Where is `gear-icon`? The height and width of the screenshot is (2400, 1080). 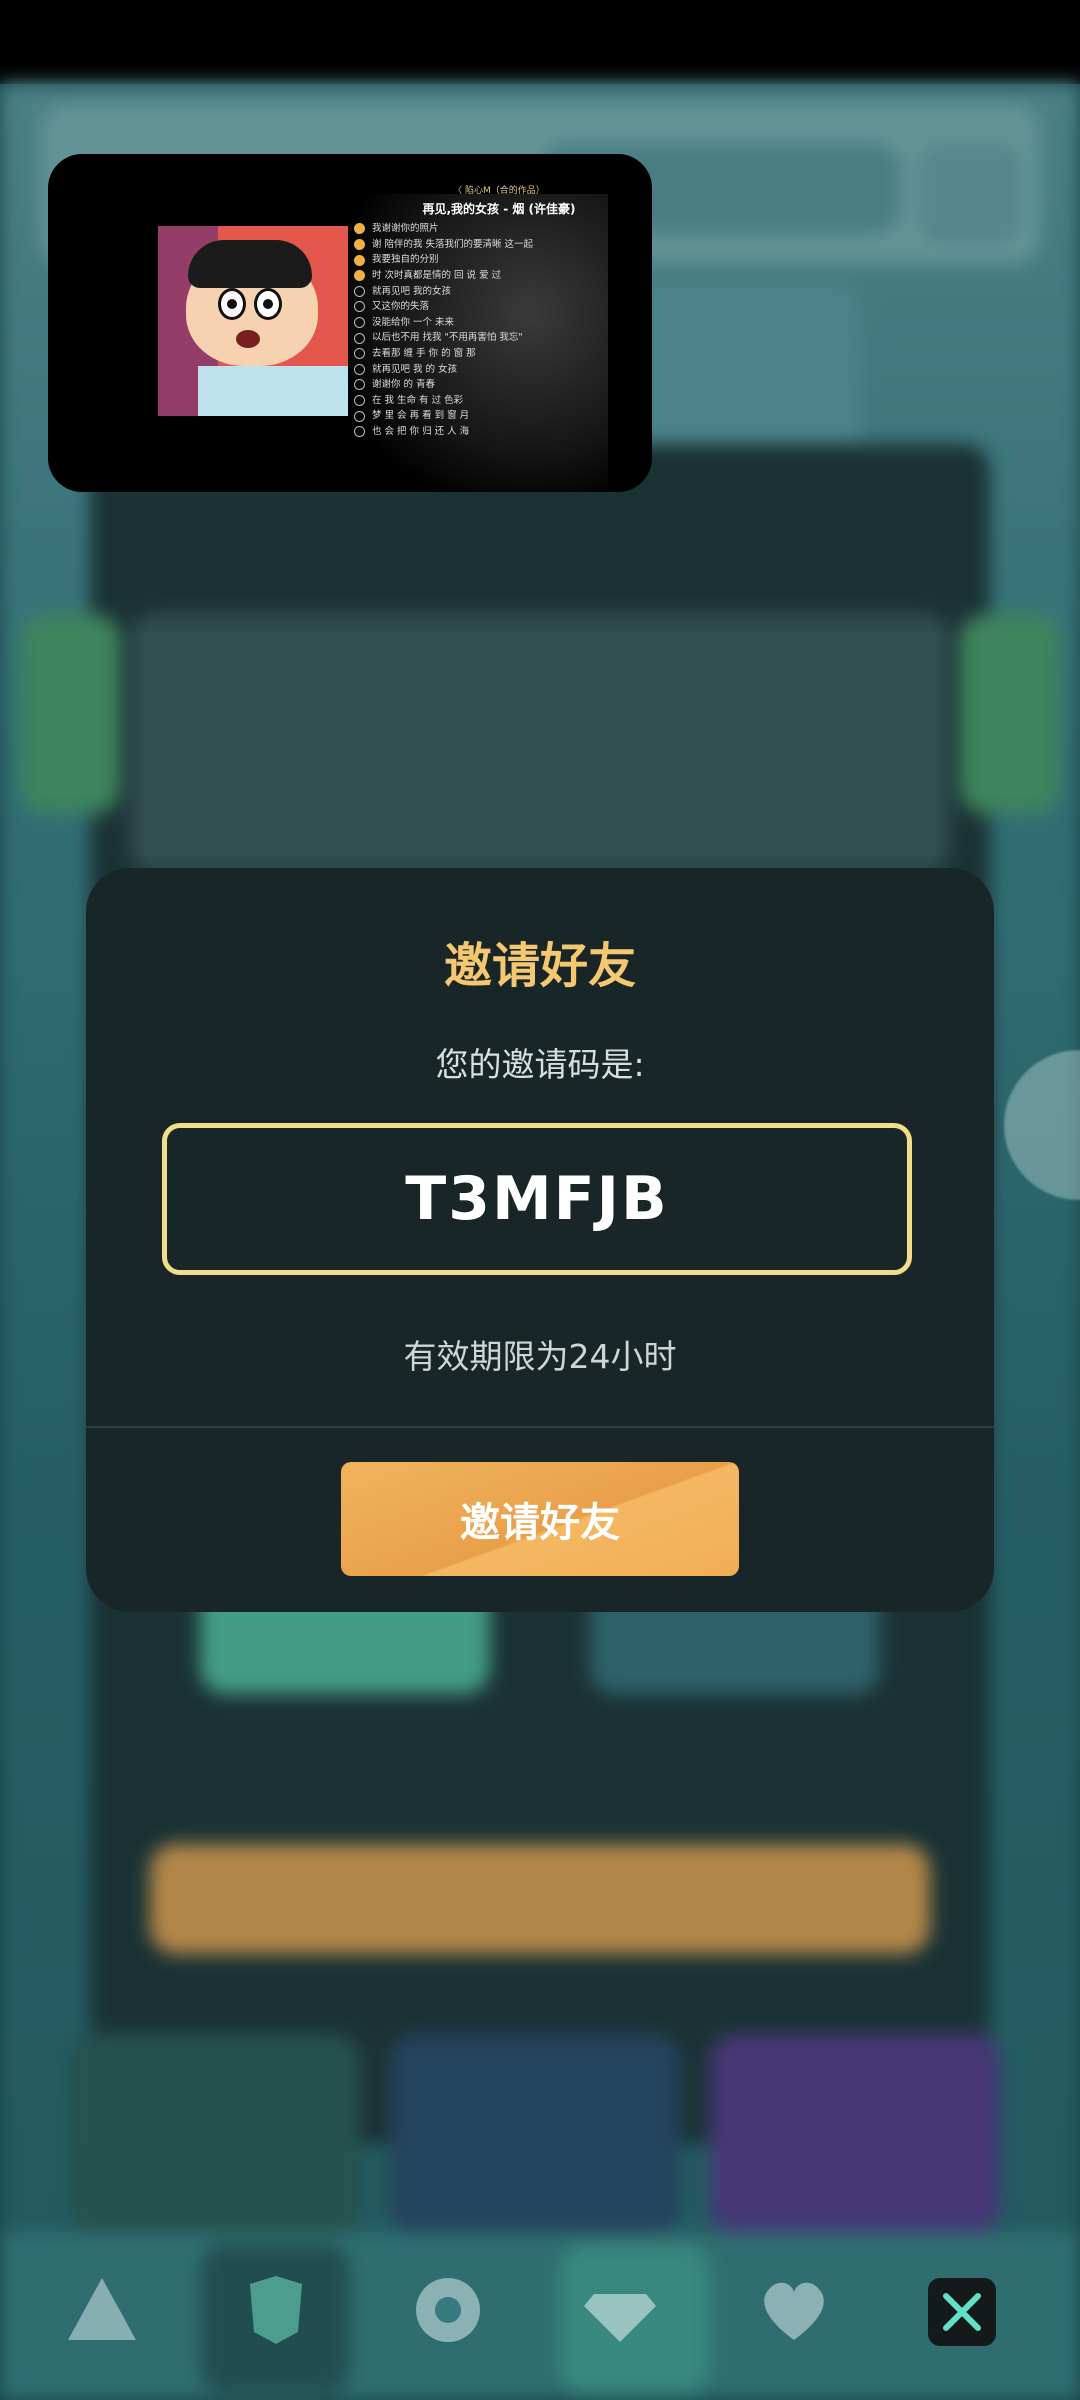
gear-icon is located at coordinates (448, 2310).